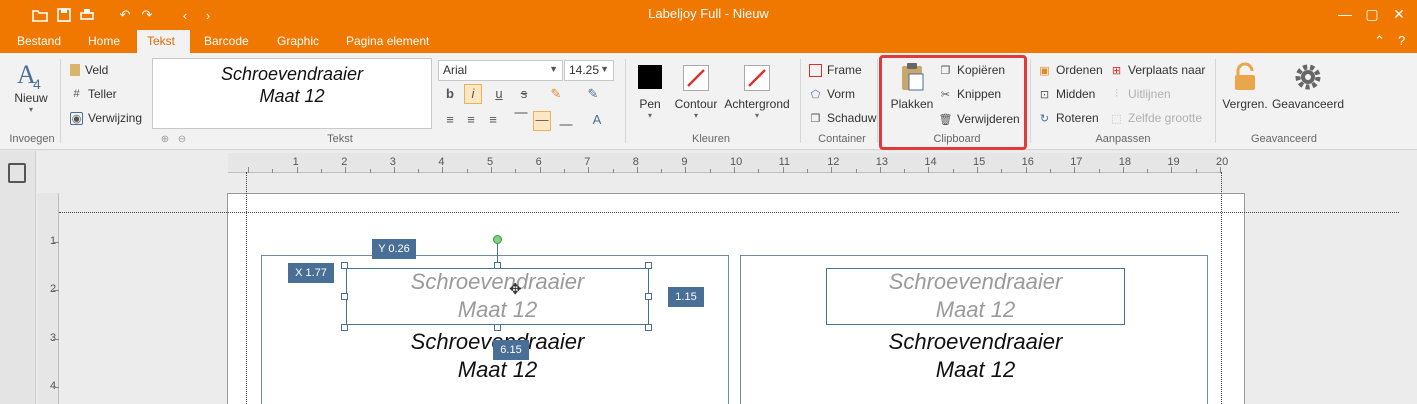  What do you see at coordinates (76, 118) in the screenshot?
I see `reference-icon: ◉` at bounding box center [76, 118].